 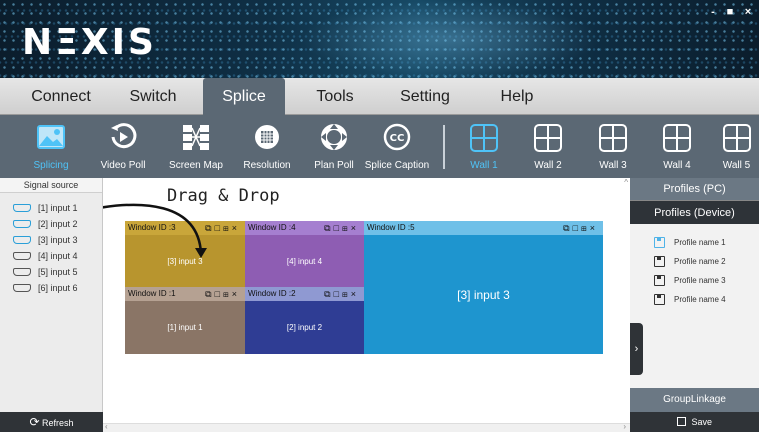 I want to click on splice-window: Window ID :5 ⧉□⊞× [3] input 3, so click(x=483, y=287).